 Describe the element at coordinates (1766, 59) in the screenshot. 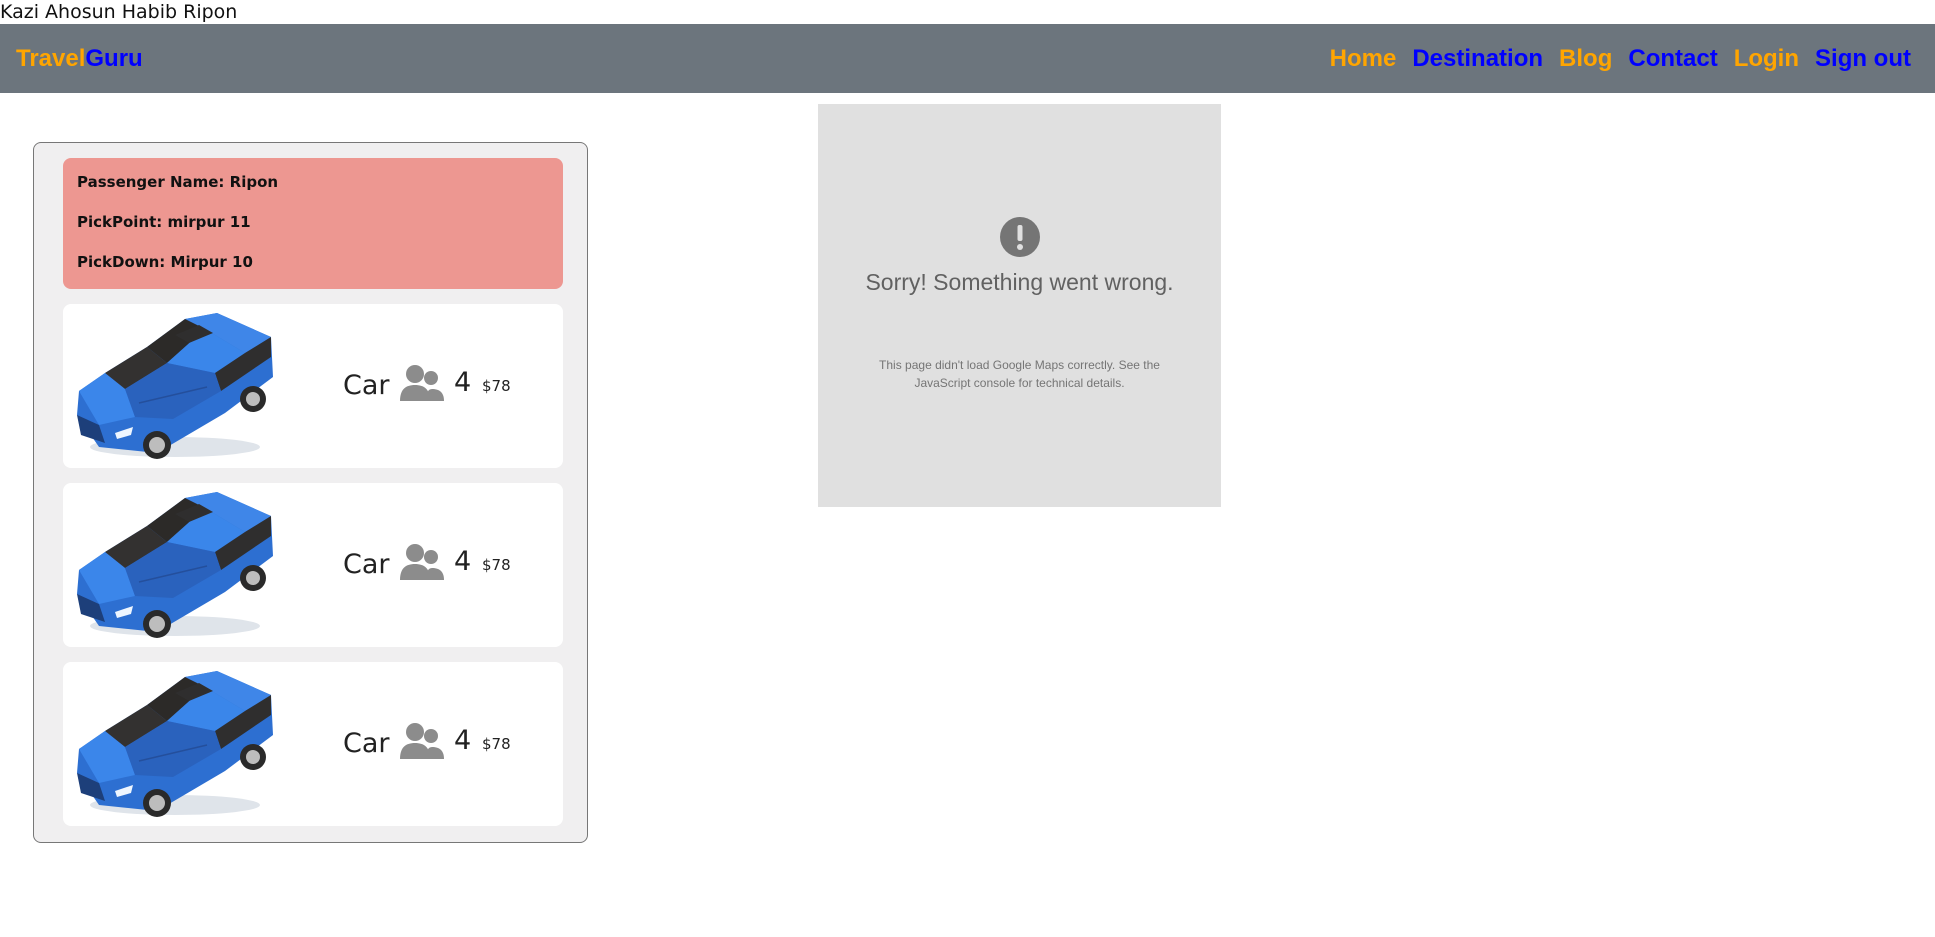

I see `nav-link-login: Login` at that location.